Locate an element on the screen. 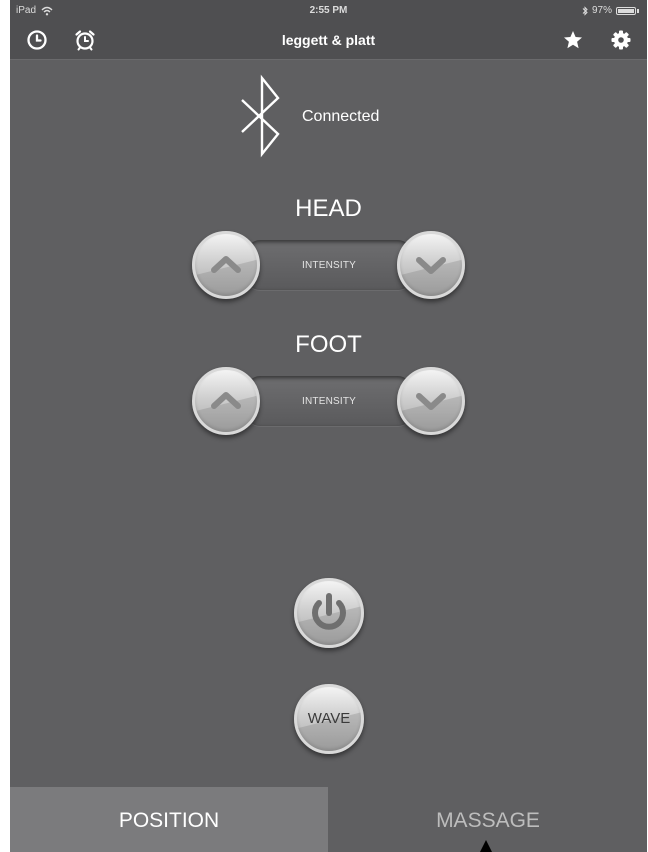  head-down-button is located at coordinates (431, 265).